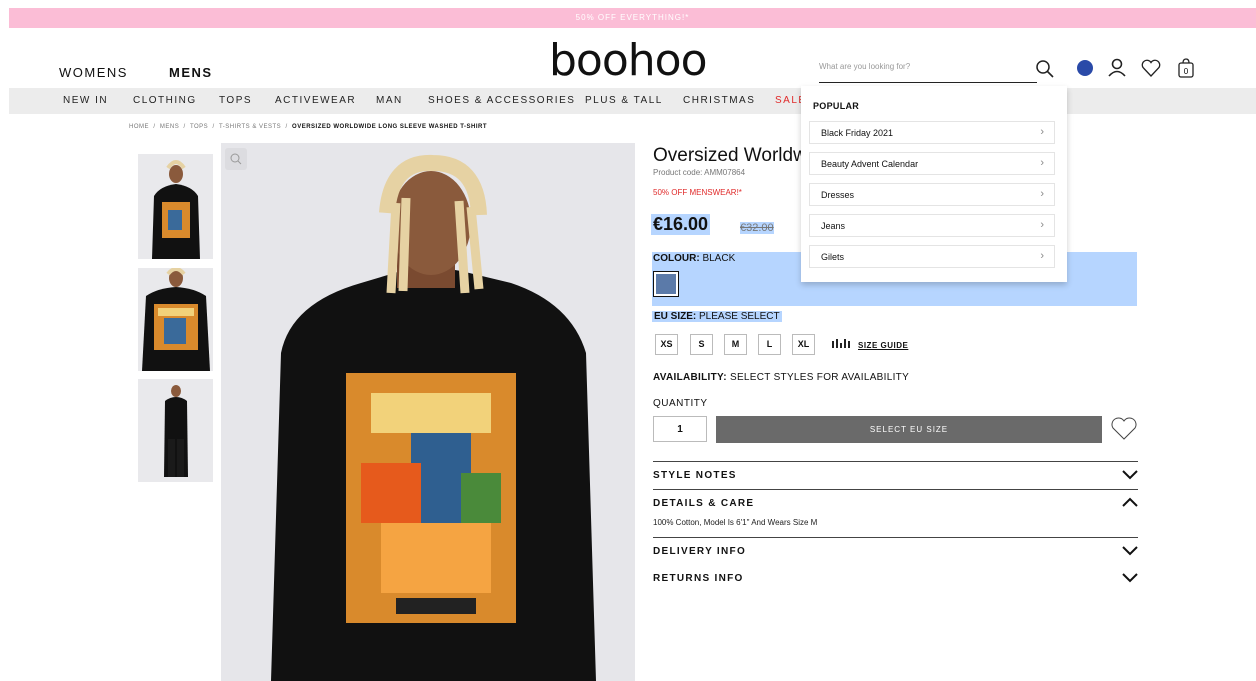 This screenshot has height=681, width=1256. What do you see at coordinates (909, 429) in the screenshot?
I see `select-size-button: SELECT EU SIZE` at bounding box center [909, 429].